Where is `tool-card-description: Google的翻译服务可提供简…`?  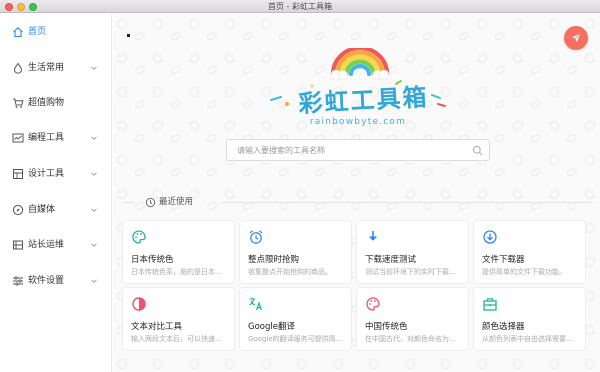
tool-card-description: Google的翻译服务可提供简… is located at coordinates (295, 339).